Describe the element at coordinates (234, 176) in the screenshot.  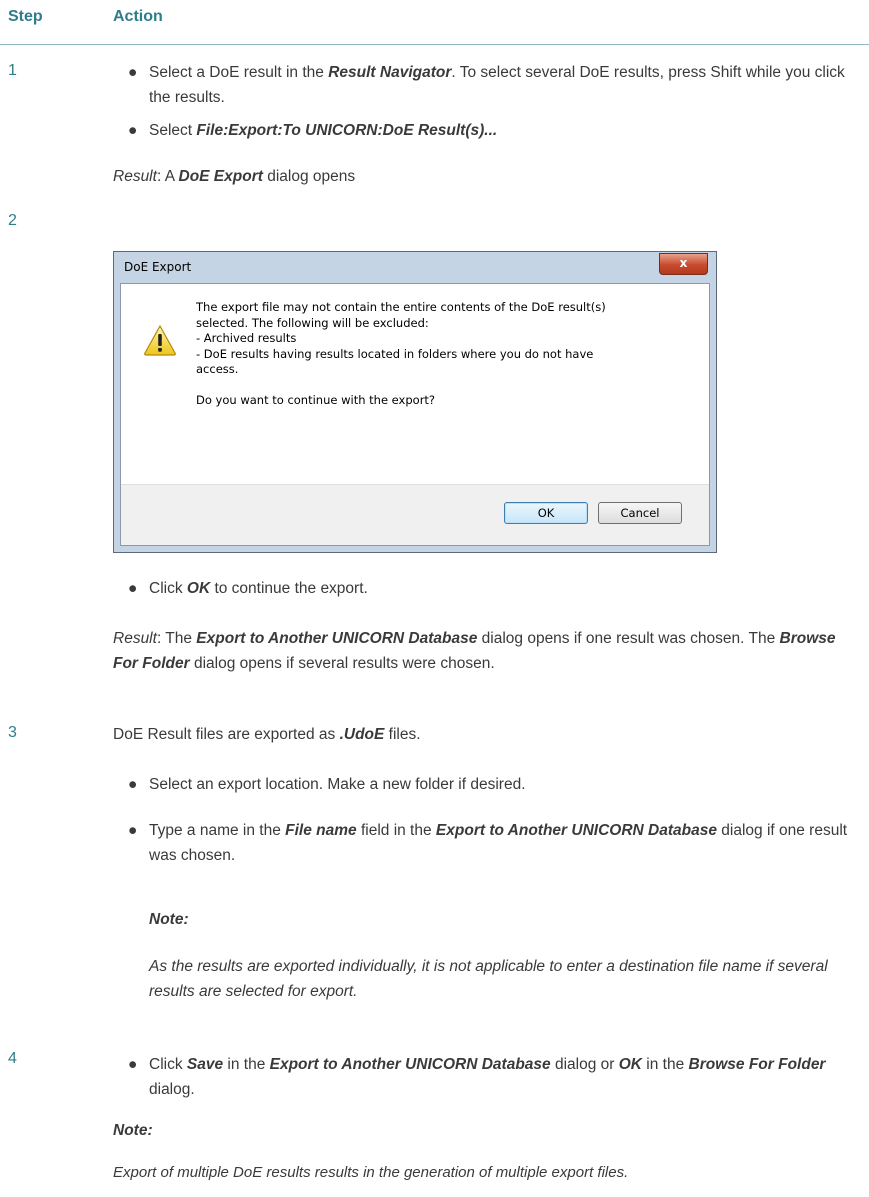
I see `step1-result: Result: A DoE Export dialog opens` at that location.